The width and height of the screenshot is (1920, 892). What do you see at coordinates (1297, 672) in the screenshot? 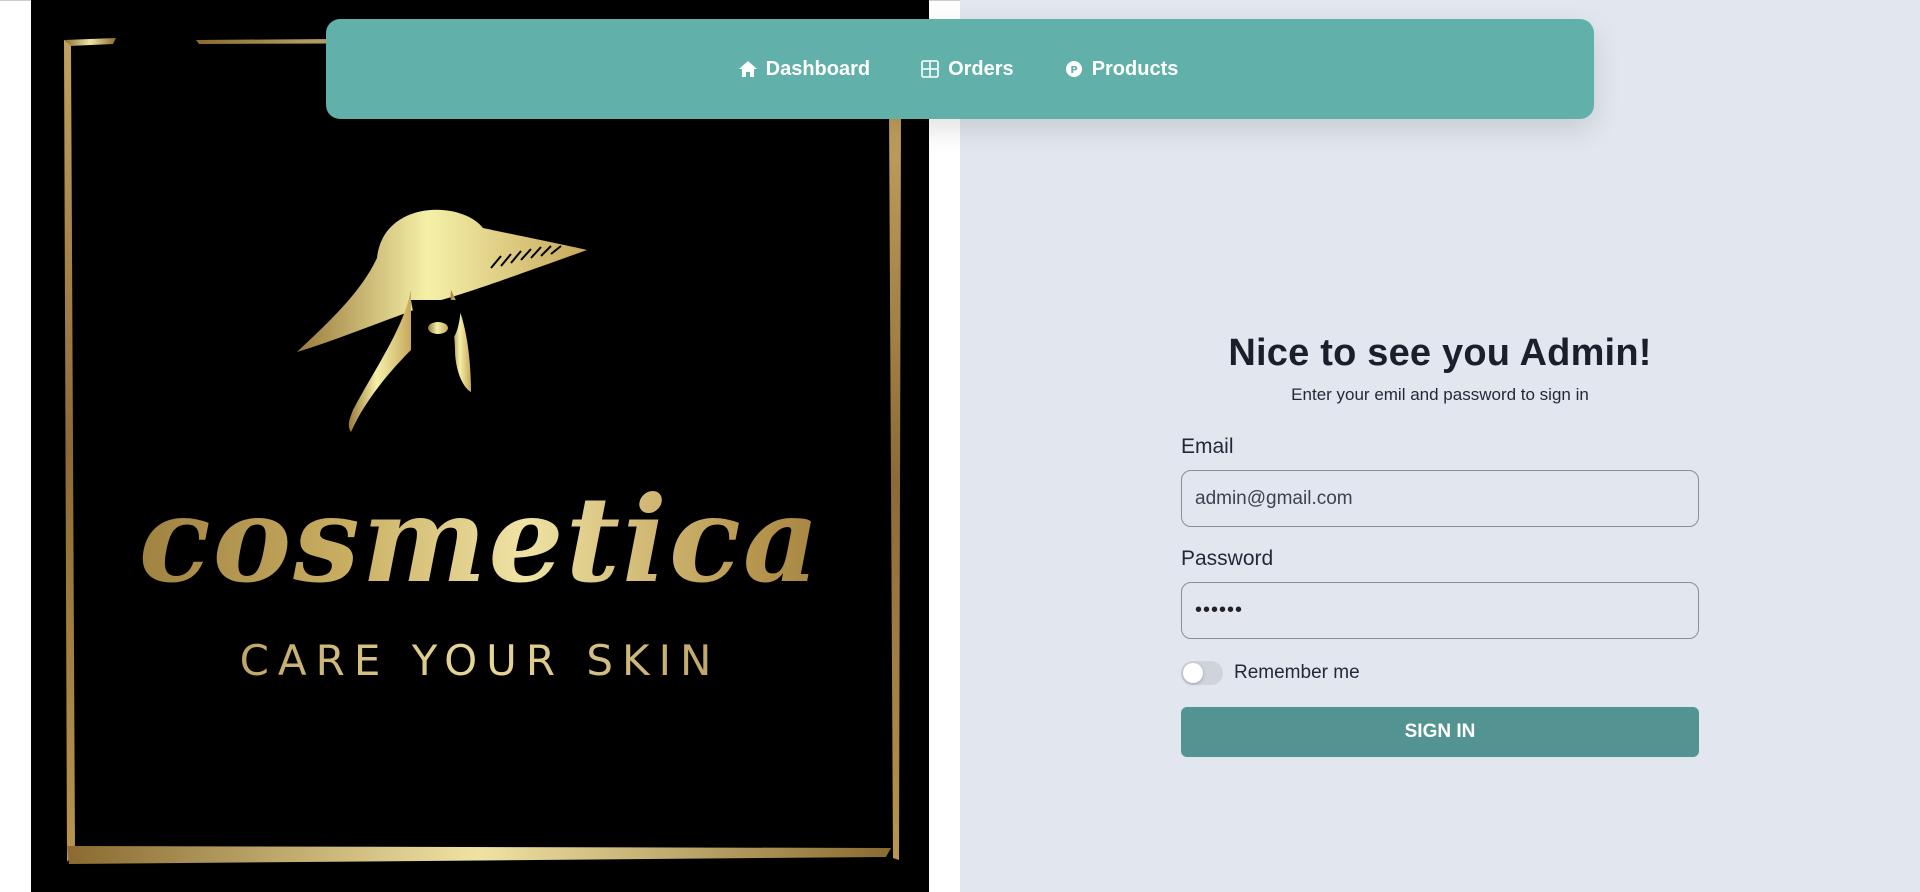
I see `remember-me-label: Remember me` at bounding box center [1297, 672].